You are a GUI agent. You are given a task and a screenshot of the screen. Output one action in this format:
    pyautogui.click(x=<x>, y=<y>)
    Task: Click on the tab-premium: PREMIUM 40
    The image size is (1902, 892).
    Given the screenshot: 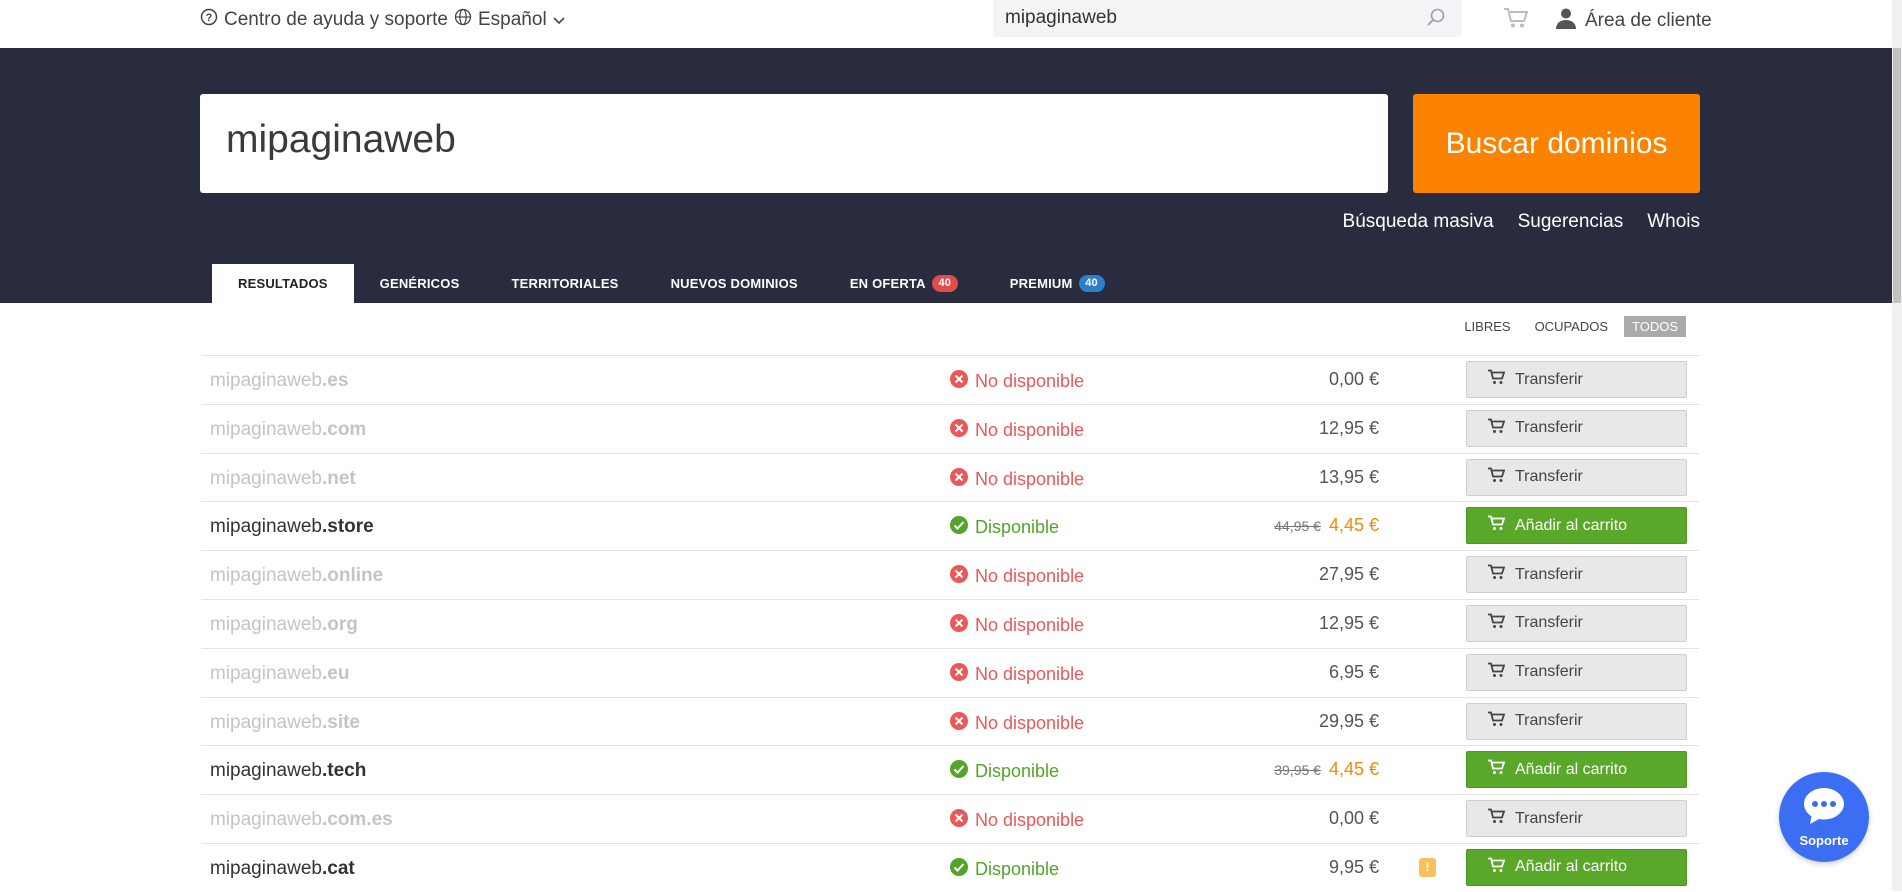 What is the action you would take?
    pyautogui.click(x=1057, y=283)
    